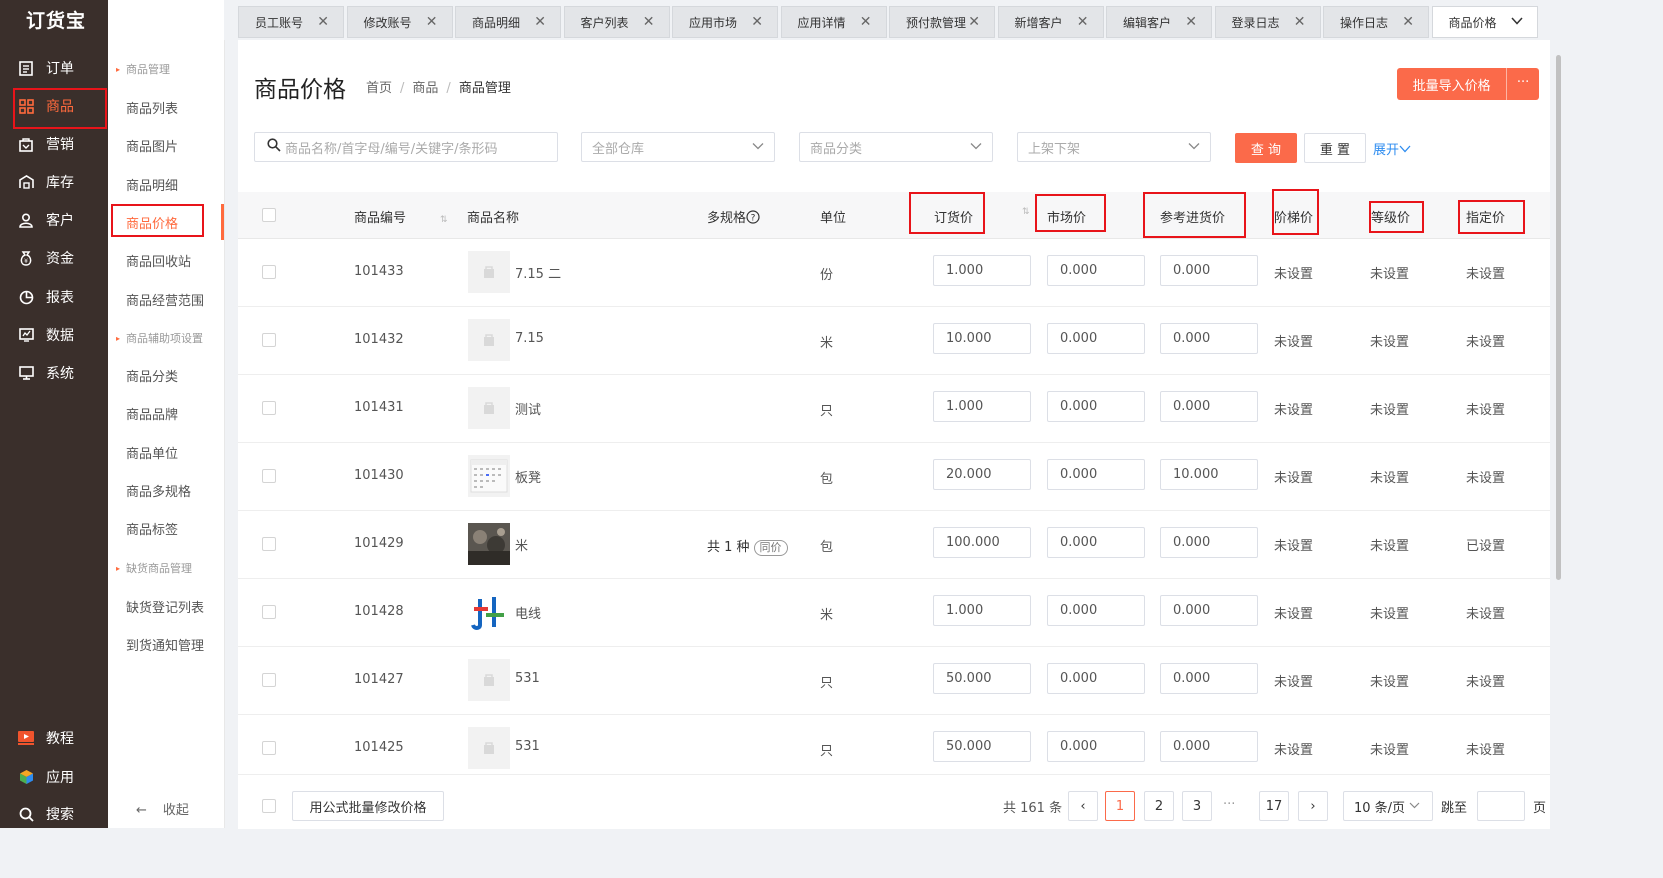 The height and width of the screenshot is (878, 1663). What do you see at coordinates (1267, 22) in the screenshot?
I see `tab-10: 登录日志 ✕` at bounding box center [1267, 22].